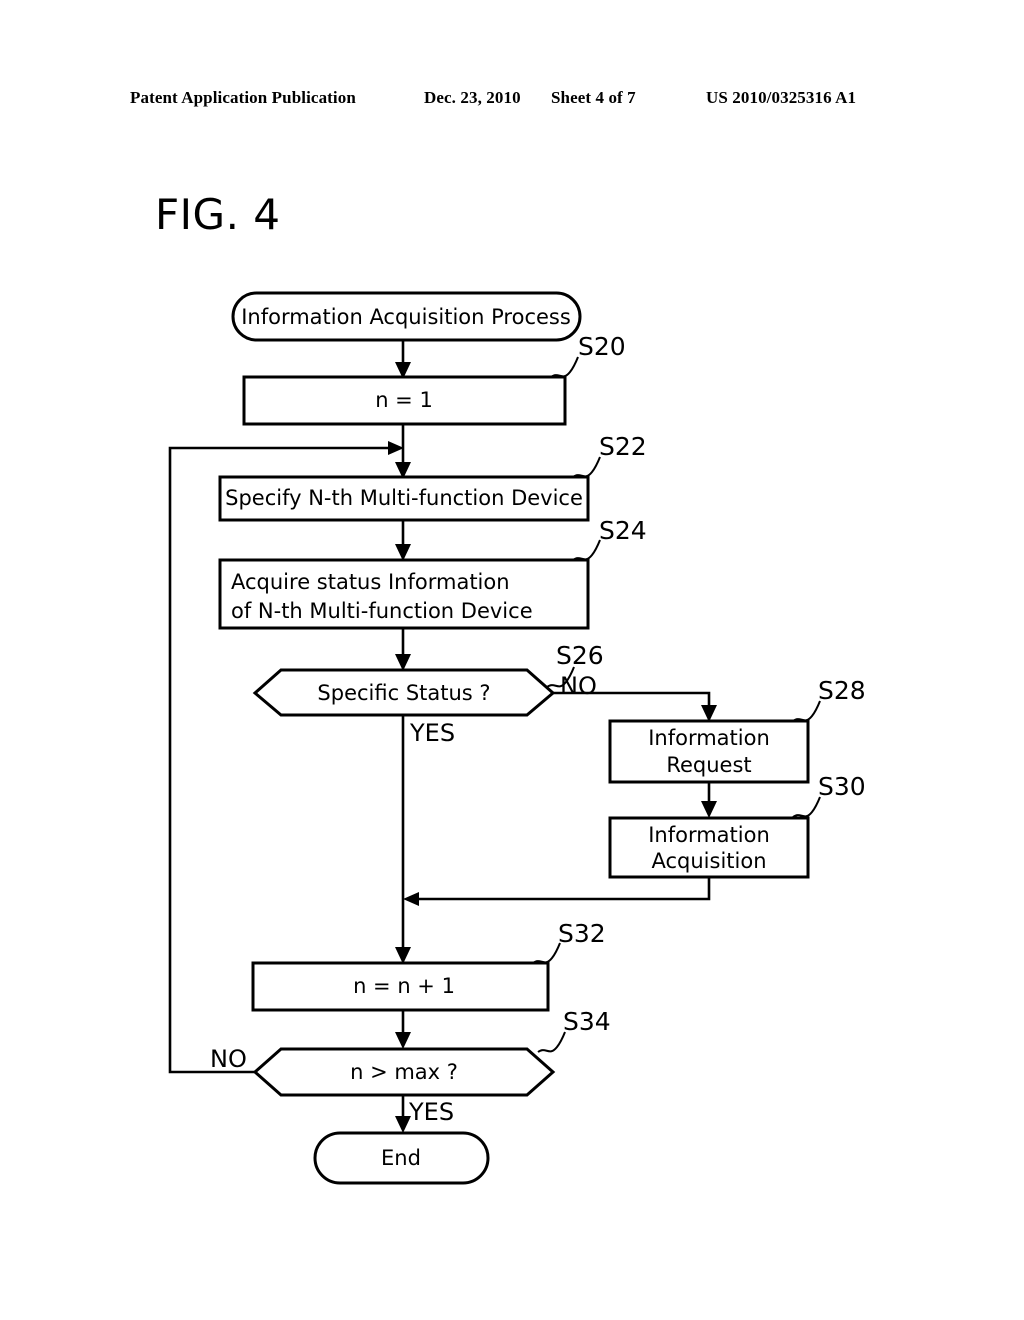 The height and width of the screenshot is (1320, 1024). Describe the element at coordinates (709, 751) in the screenshot. I see `node-s28: Information Request` at that location.